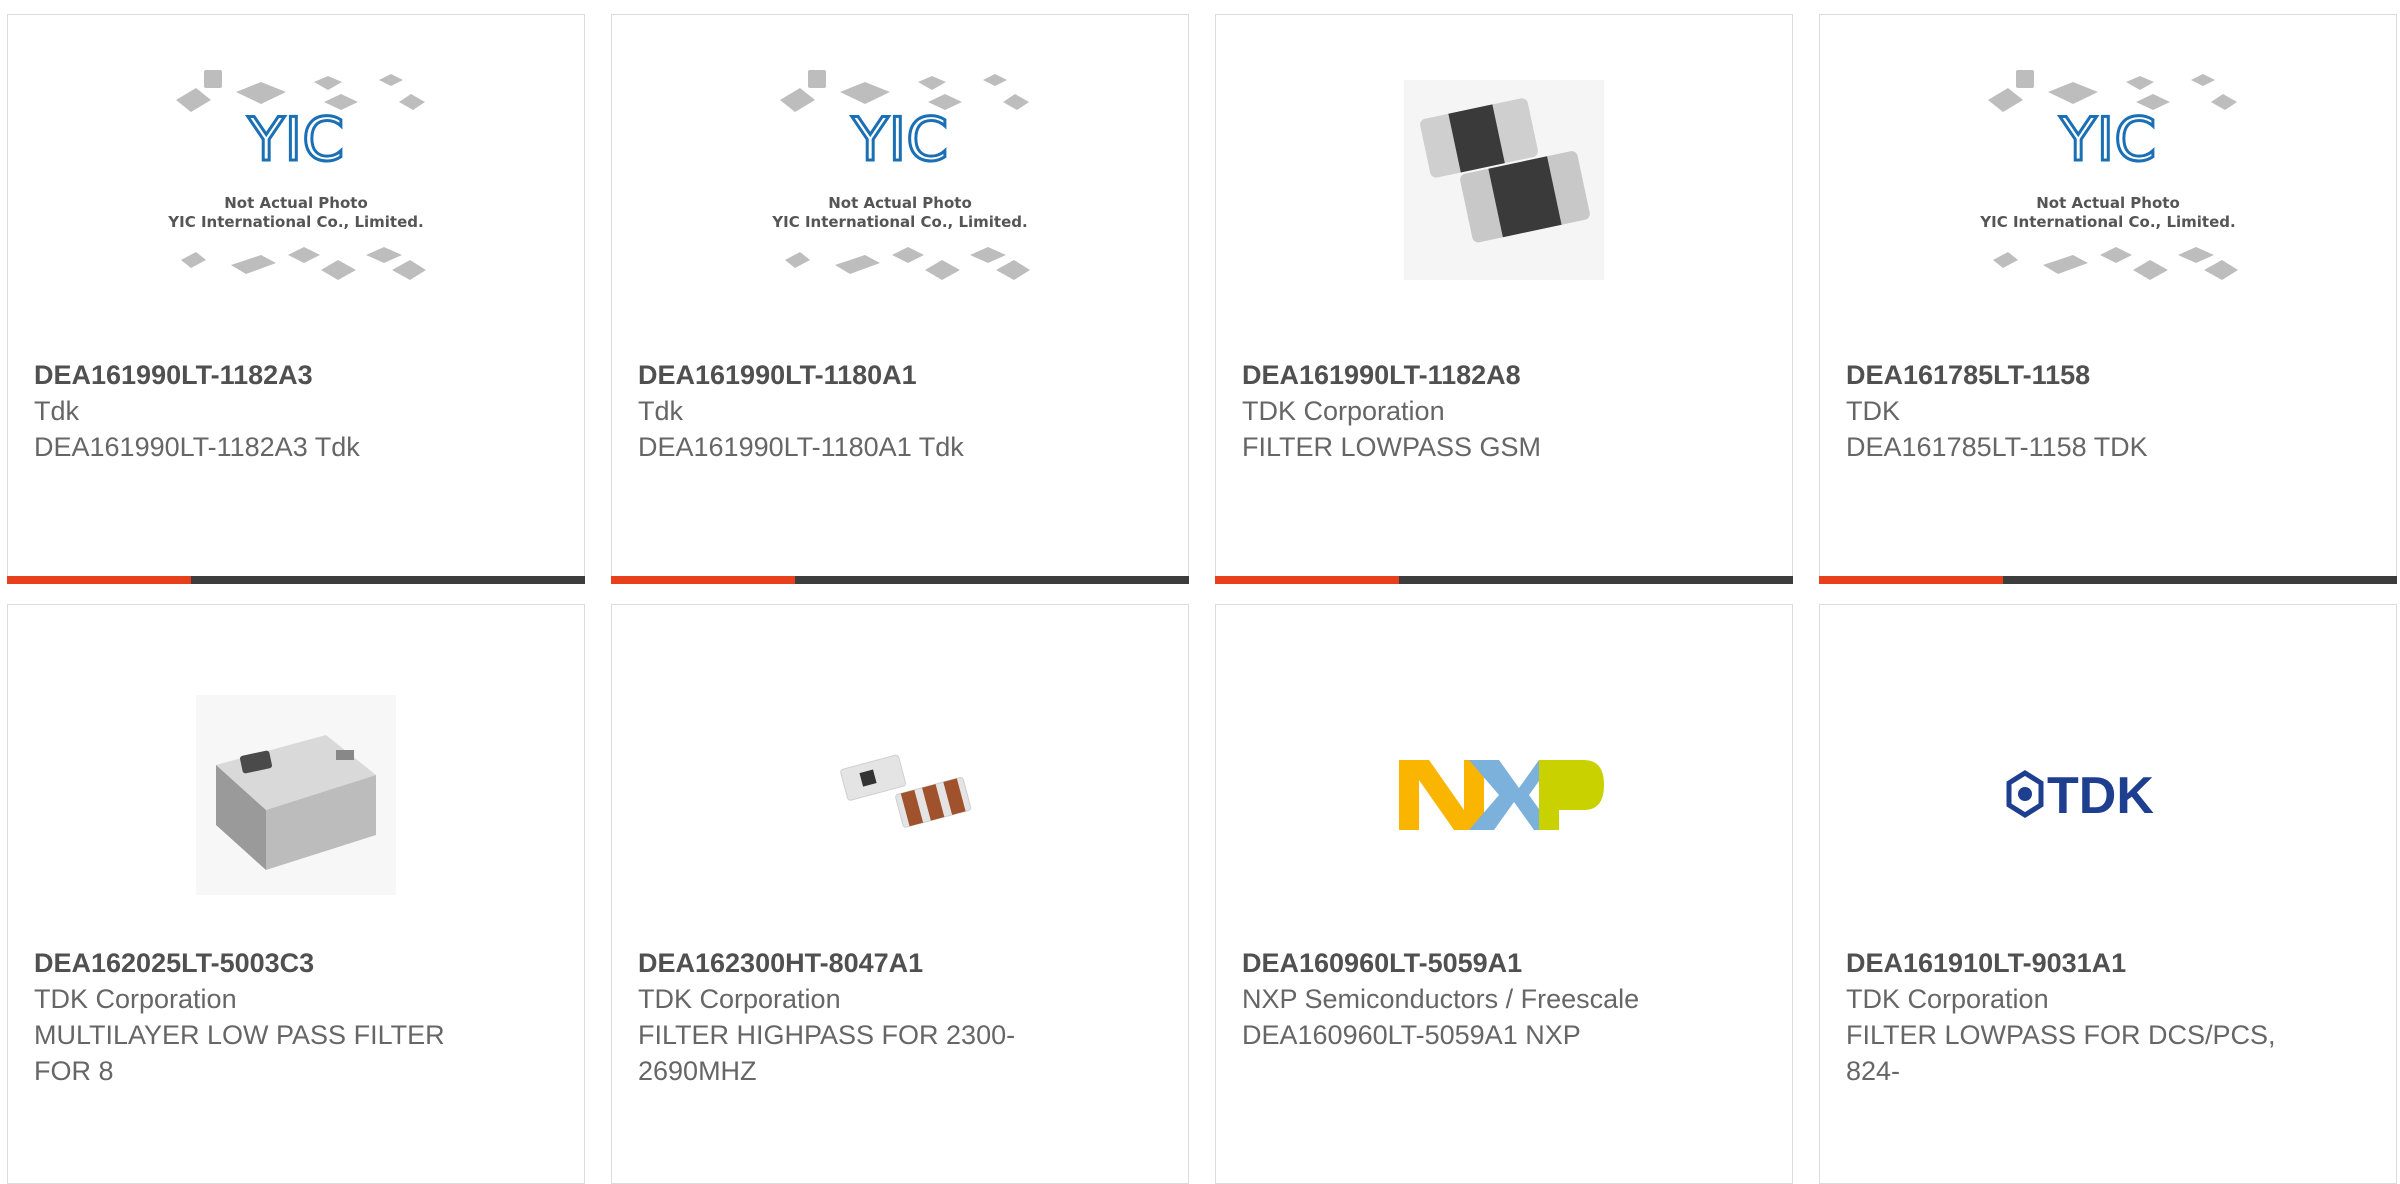 The width and height of the screenshot is (2400, 1184). What do you see at coordinates (1507, 375) in the screenshot?
I see `part-number: DEA161990LT-1182A8` at bounding box center [1507, 375].